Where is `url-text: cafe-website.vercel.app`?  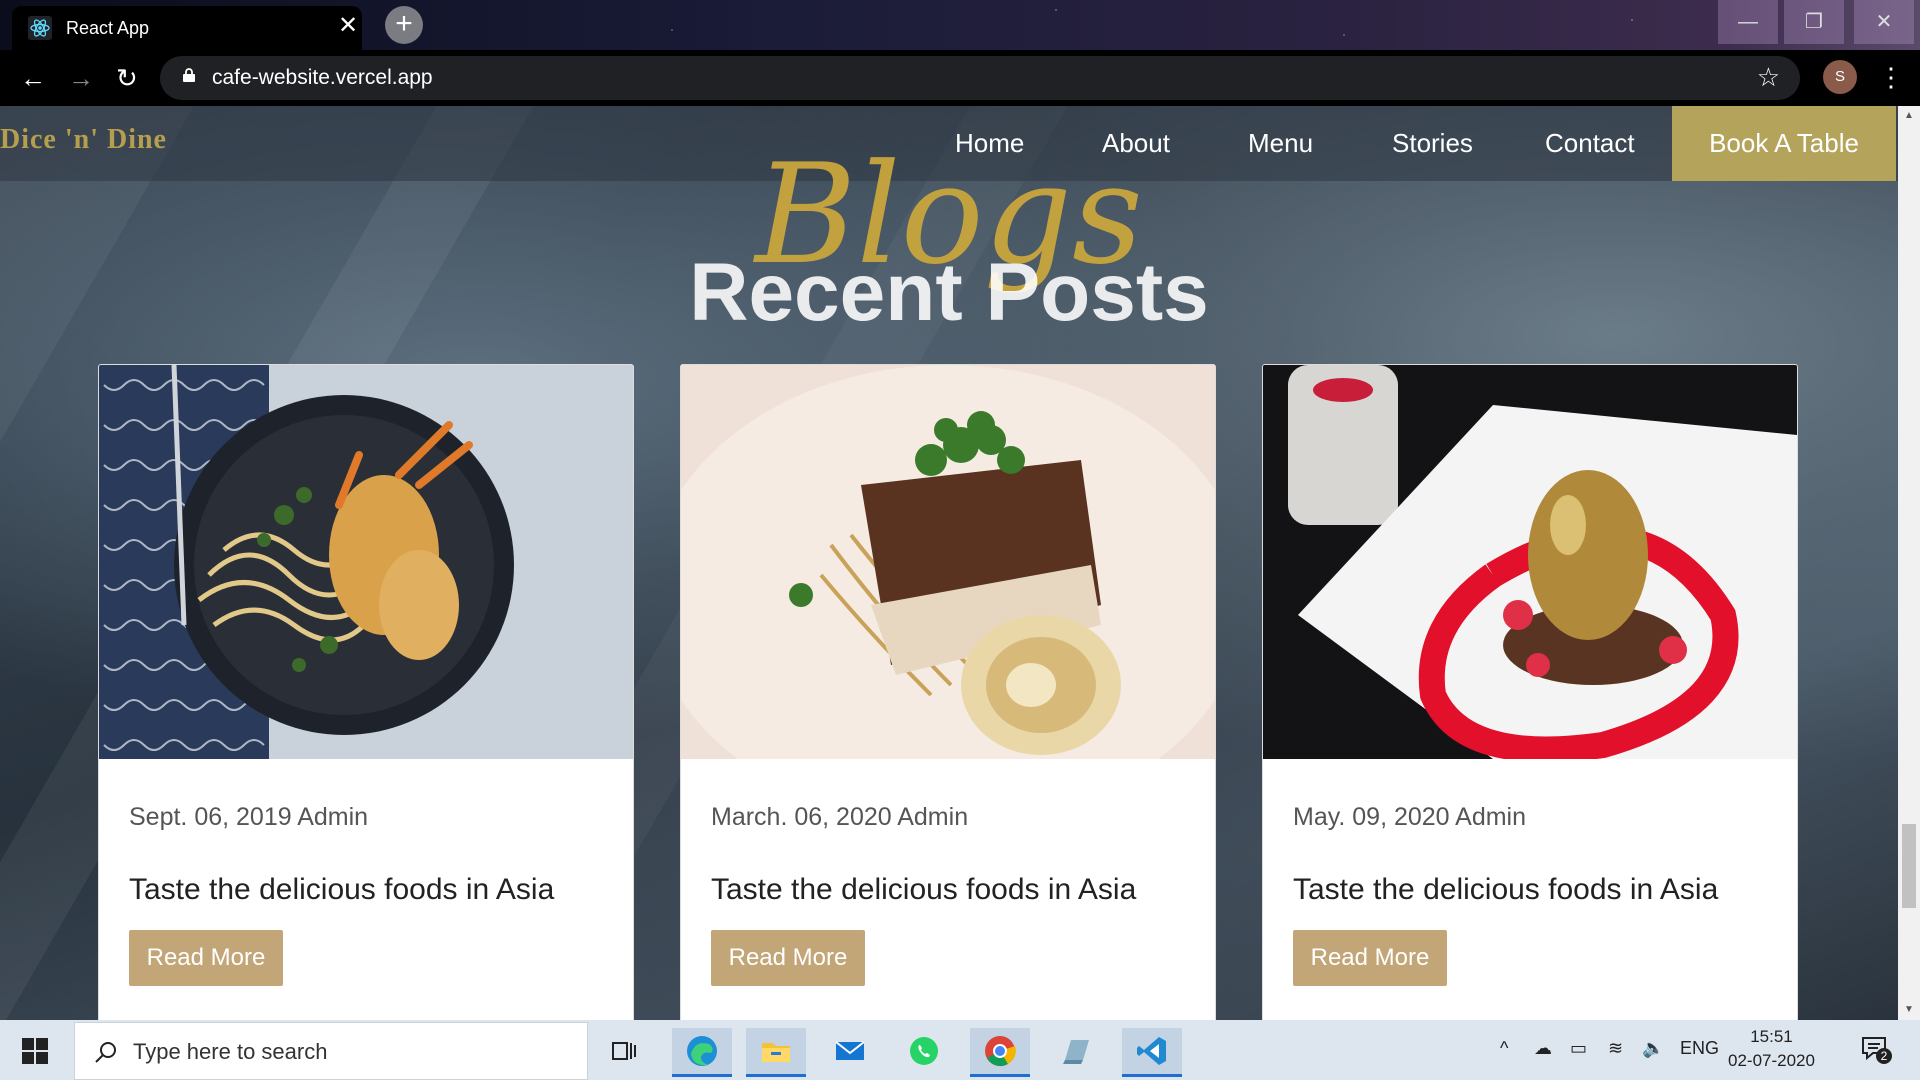 url-text: cafe-website.vercel.app is located at coordinates (322, 77).